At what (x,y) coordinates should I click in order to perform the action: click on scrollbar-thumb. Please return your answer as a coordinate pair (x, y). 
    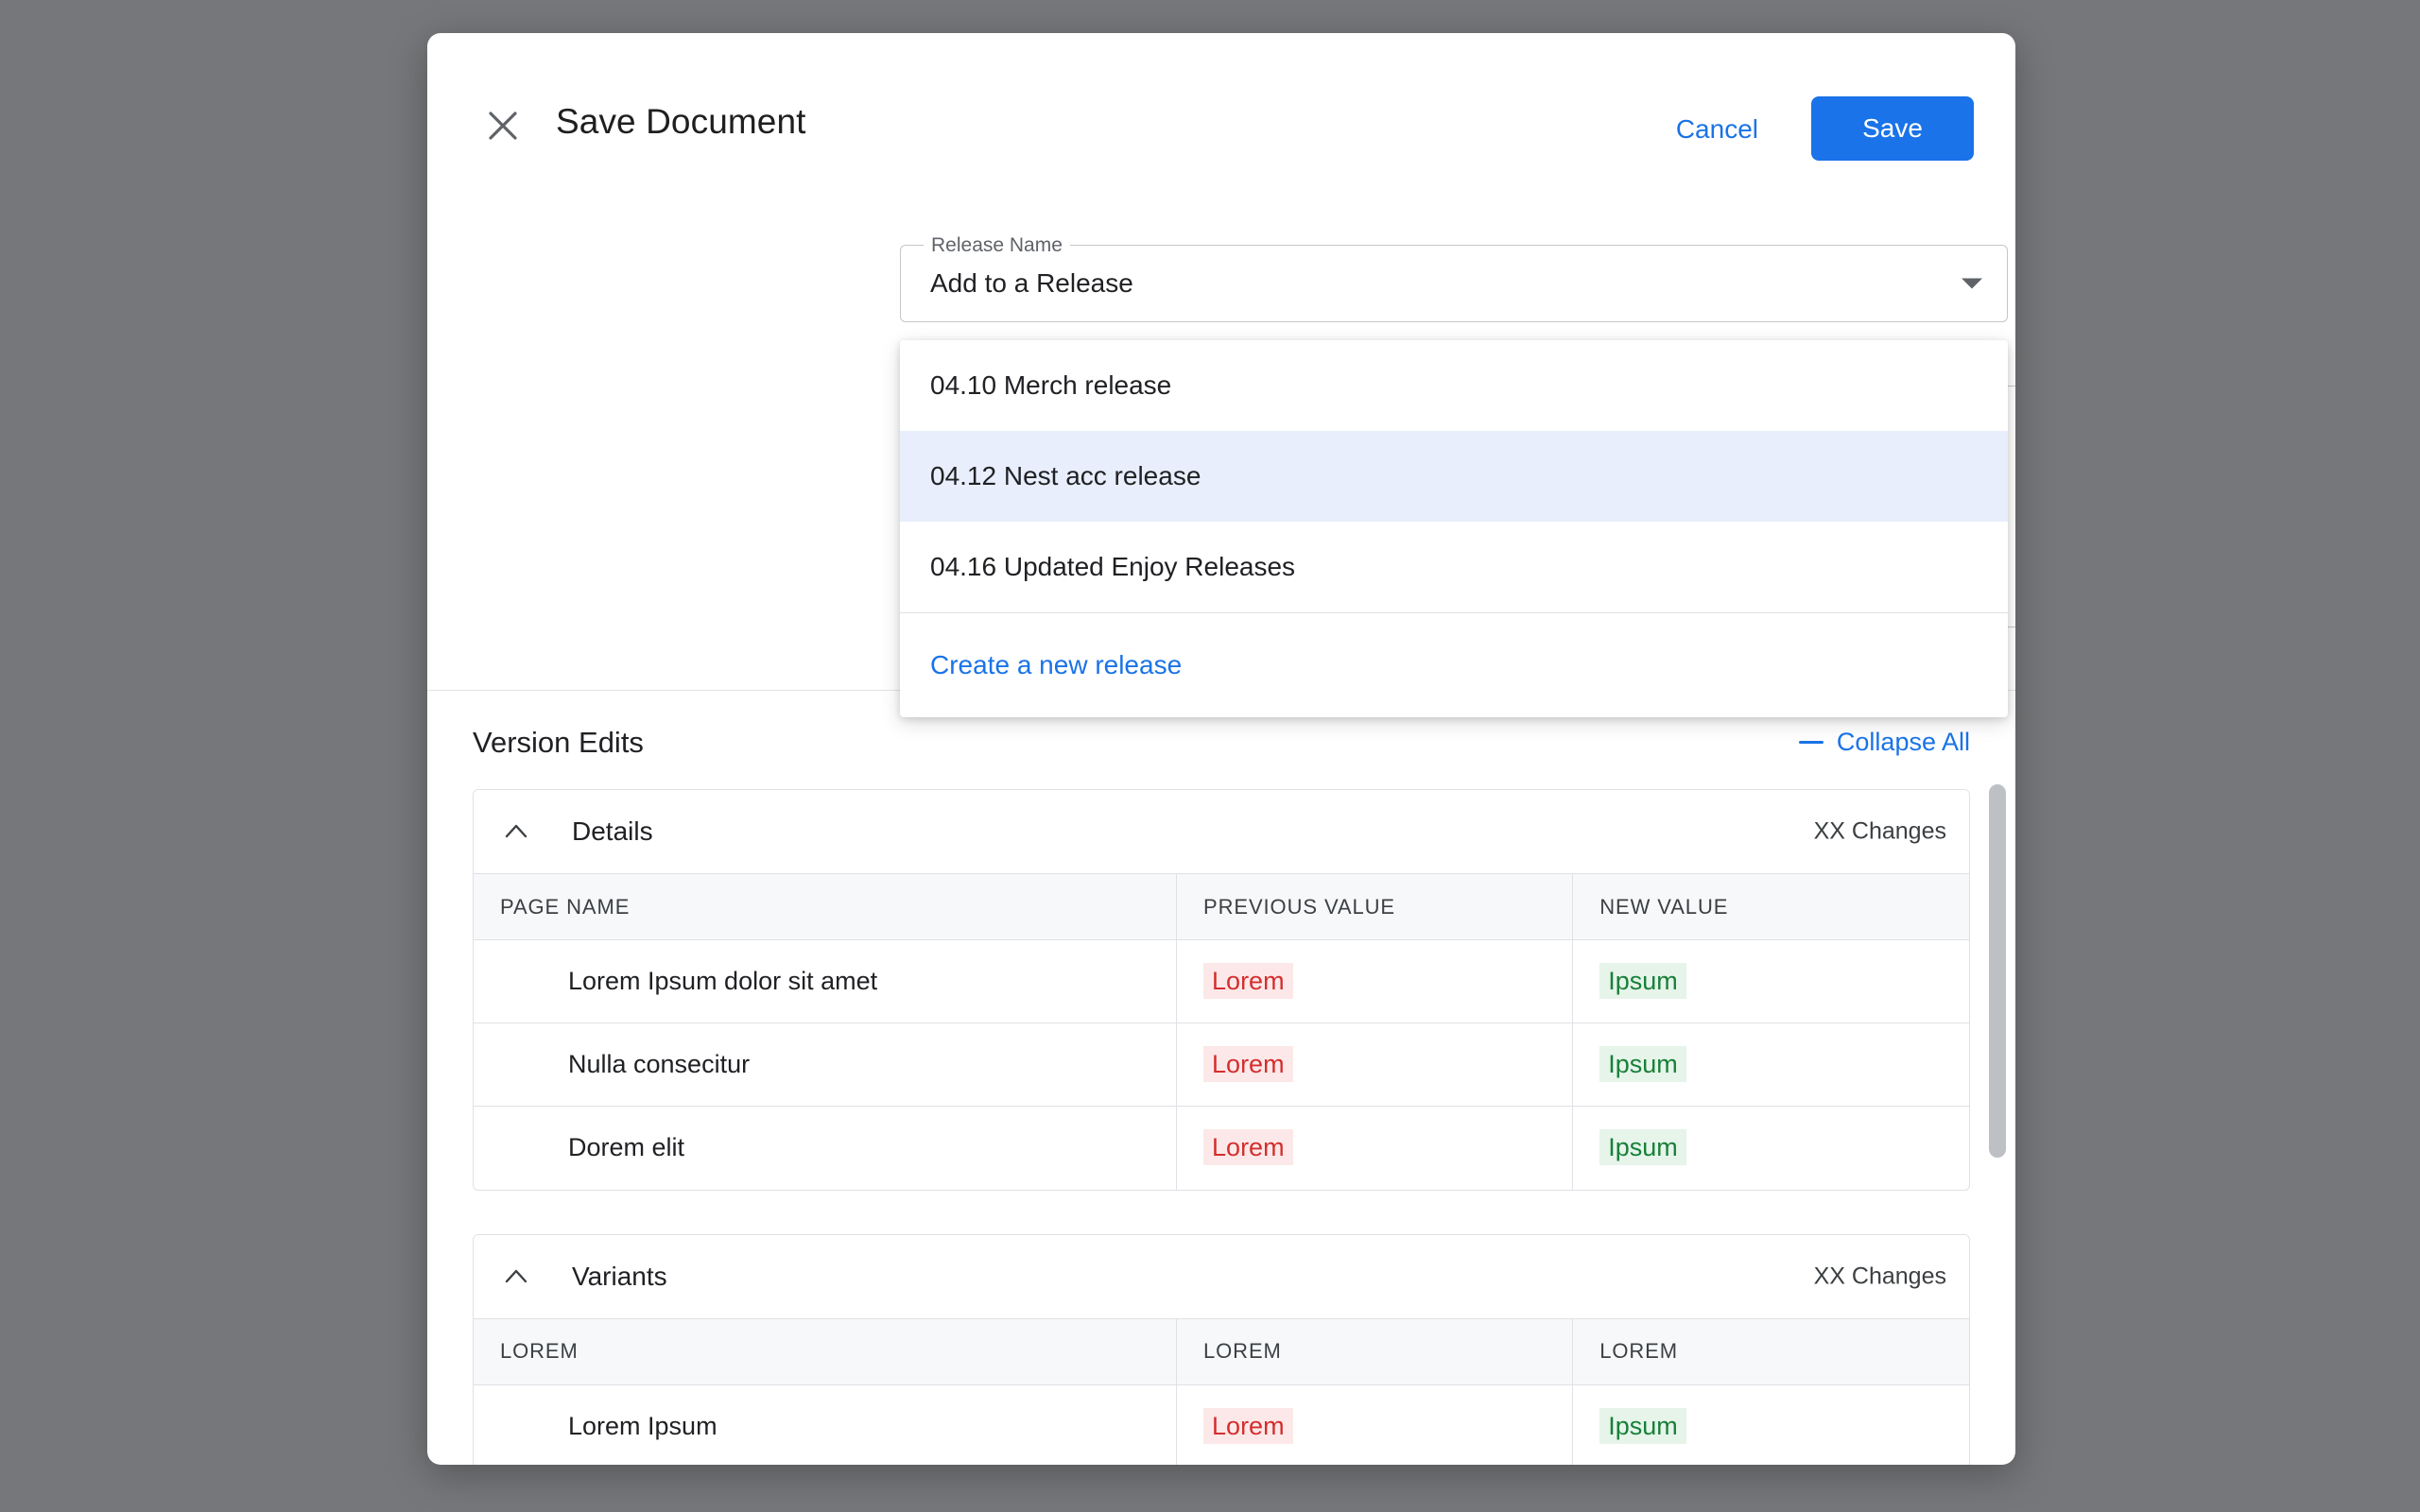
    Looking at the image, I should click on (1998, 971).